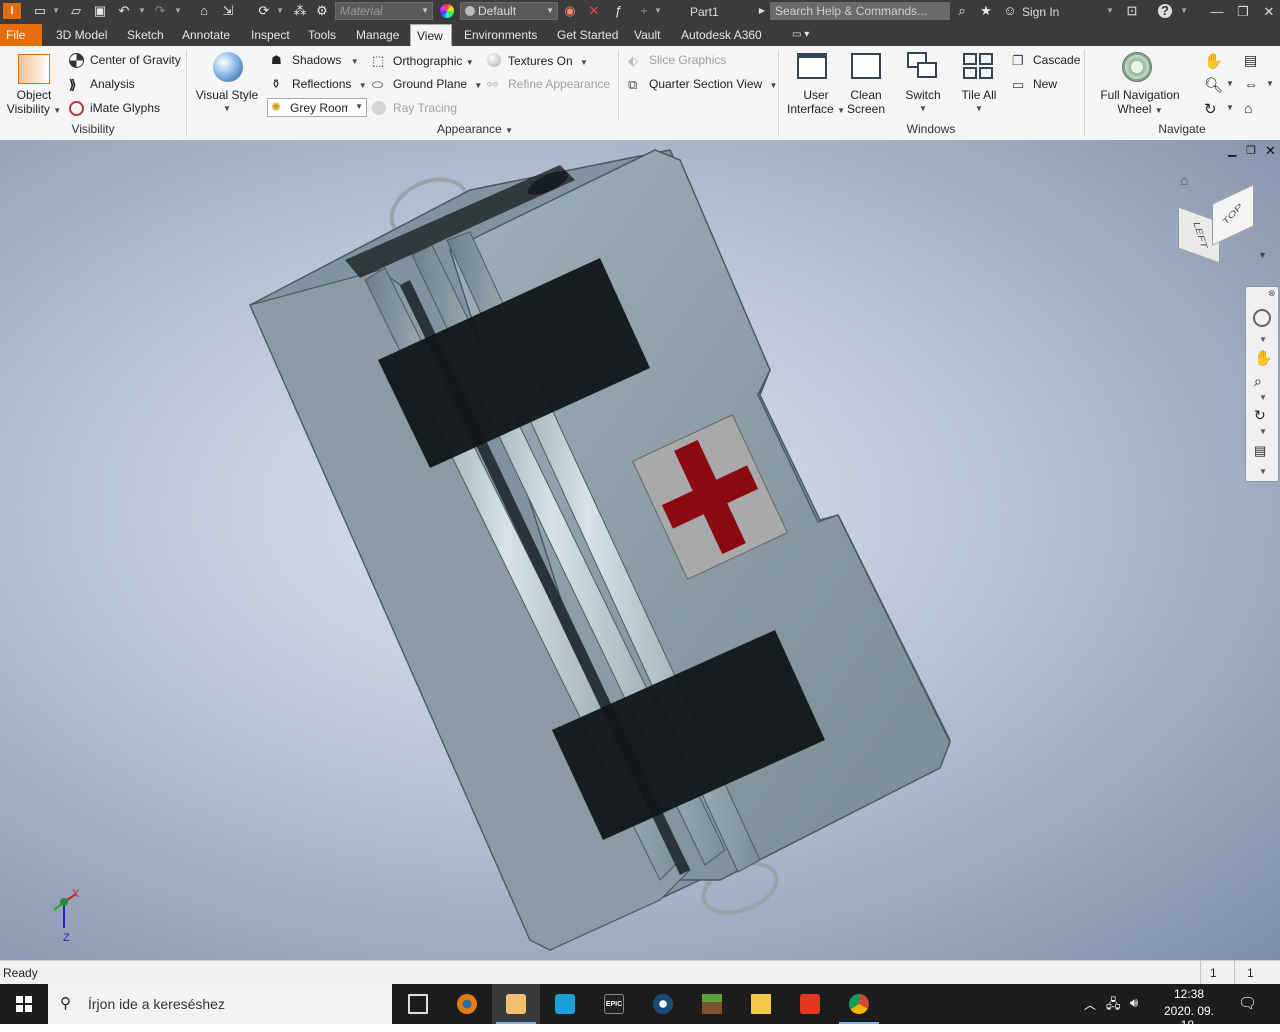 Image resolution: width=1280 pixels, height=1032 pixels. Describe the element at coordinates (647, 35) in the screenshot. I see `tab-vault: Vault` at that location.